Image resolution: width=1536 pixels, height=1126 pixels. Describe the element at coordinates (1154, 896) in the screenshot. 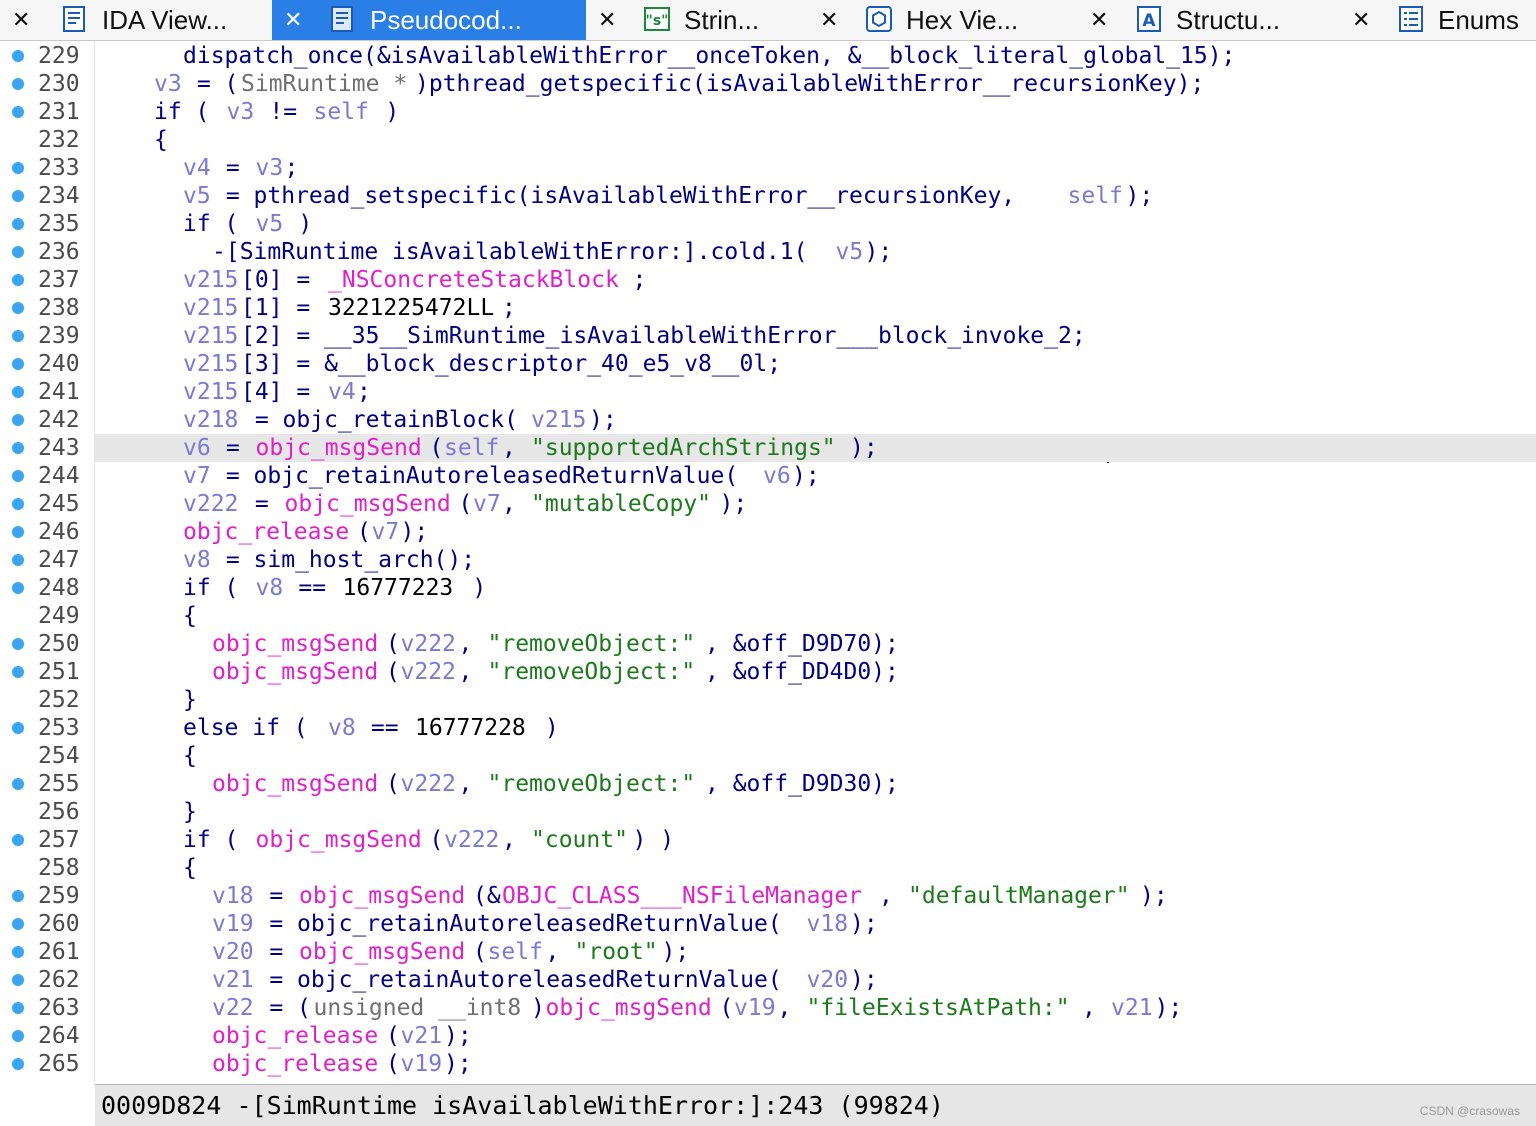

I see `code-token: );` at that location.